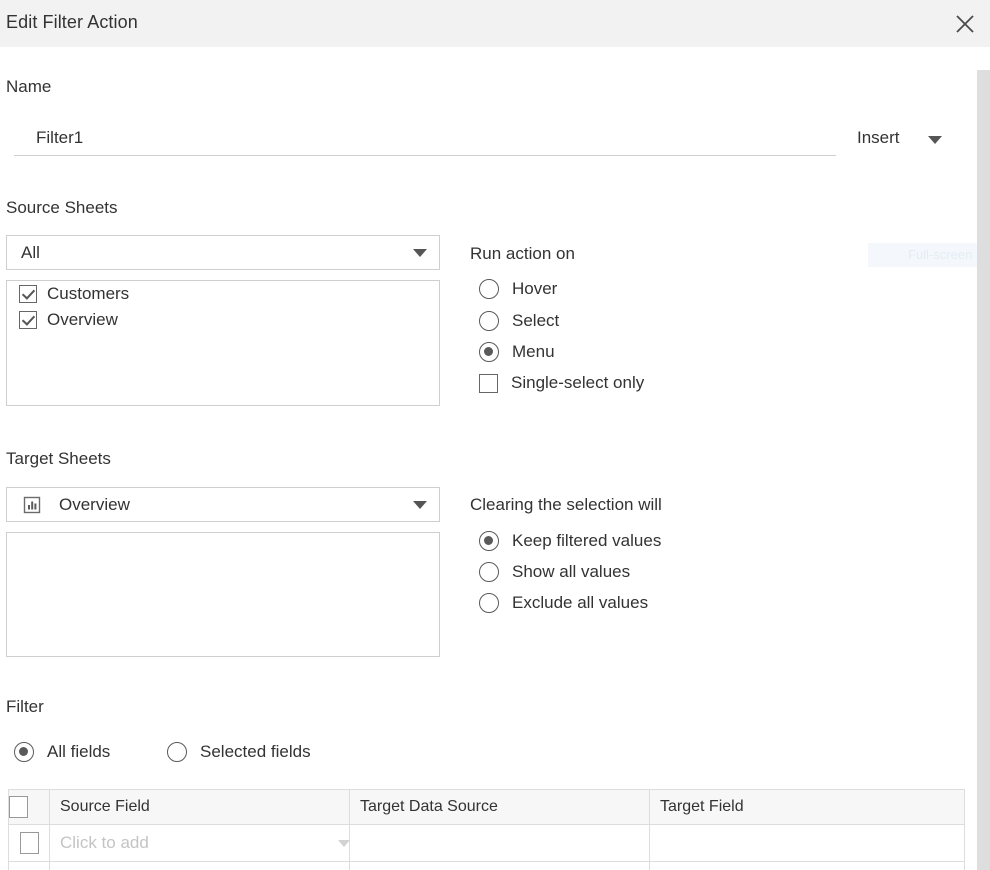 This screenshot has width=990, height=870. What do you see at coordinates (205, 843) in the screenshot?
I see `click-to-add-dropdown: Click to add` at bounding box center [205, 843].